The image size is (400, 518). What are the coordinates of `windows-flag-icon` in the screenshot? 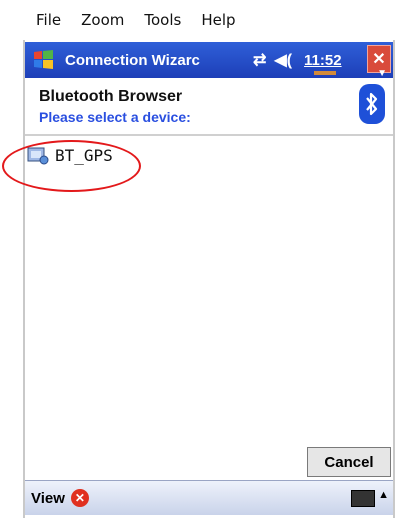 It's located at (43, 59).